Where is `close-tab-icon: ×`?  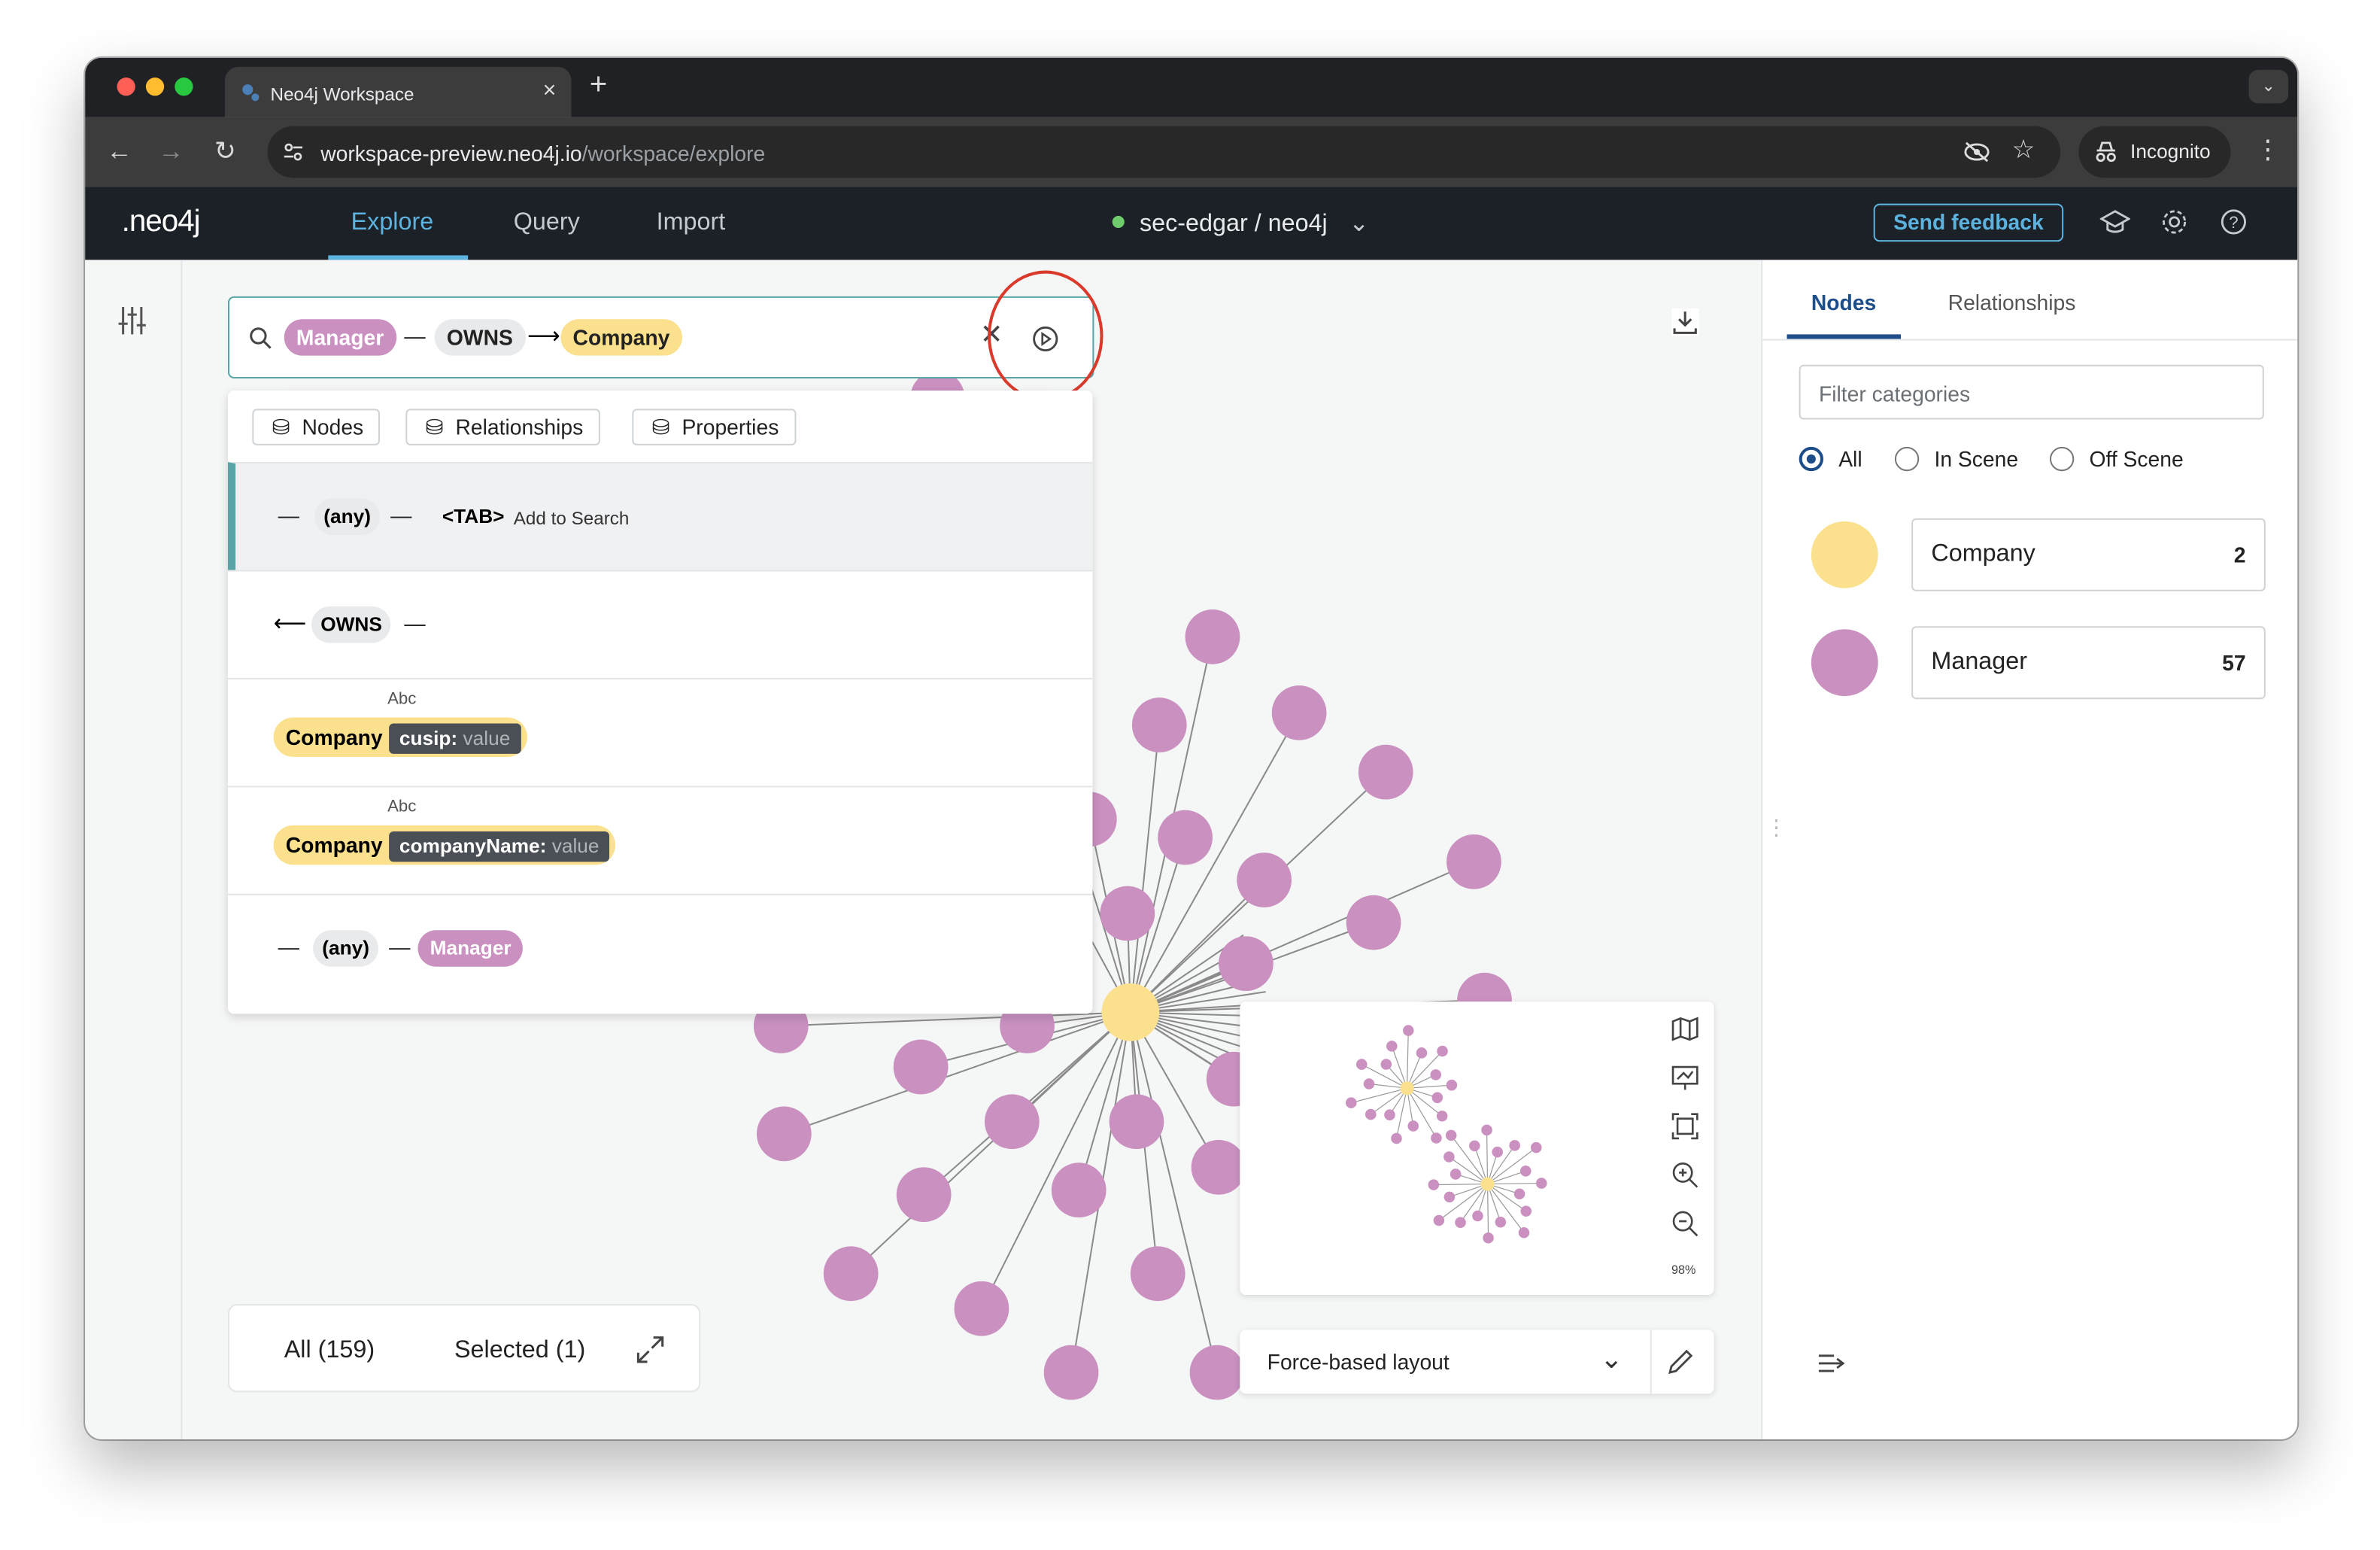
close-tab-icon: × is located at coordinates (550, 90).